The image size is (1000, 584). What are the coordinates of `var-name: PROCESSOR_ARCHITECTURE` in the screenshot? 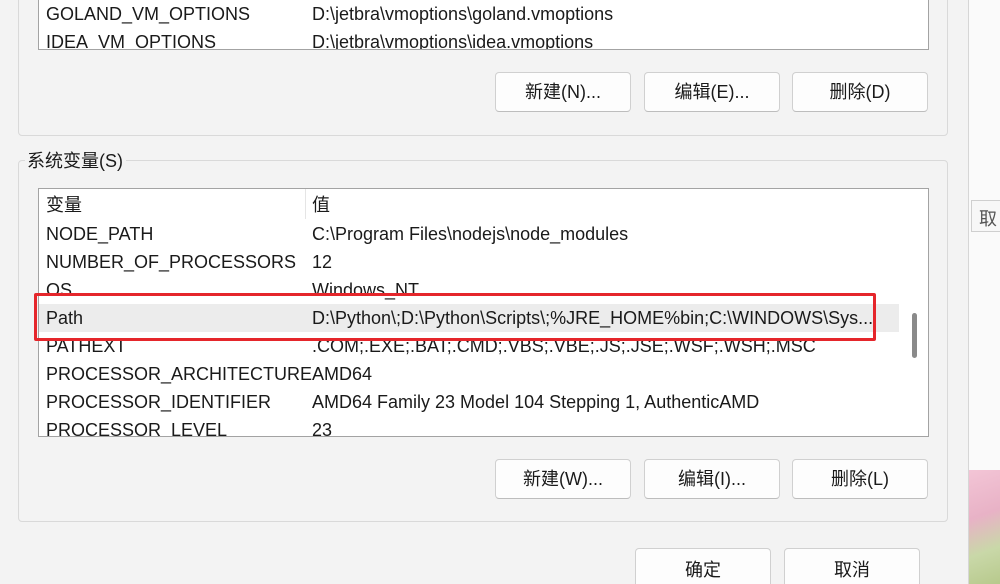 It's located at (179, 374).